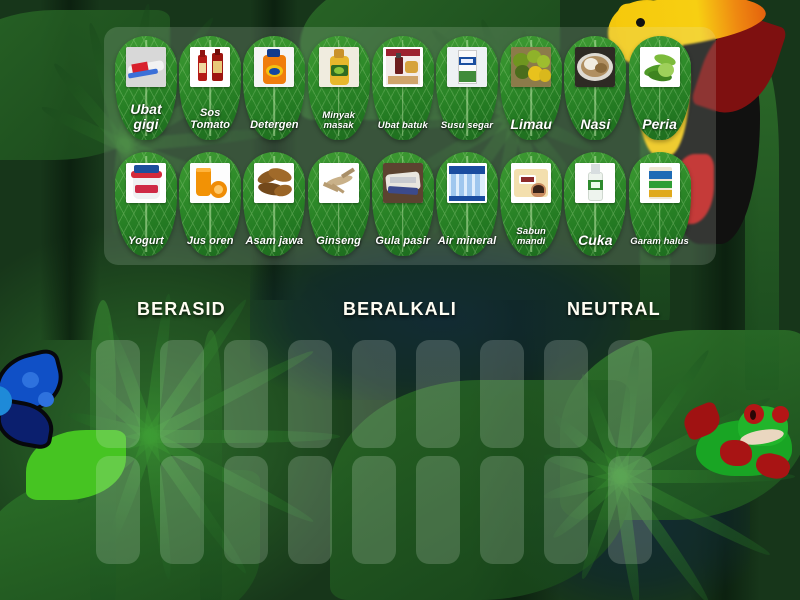  What do you see at coordinates (274, 204) in the screenshot?
I see `draggable-tile: Asam jawa` at bounding box center [274, 204].